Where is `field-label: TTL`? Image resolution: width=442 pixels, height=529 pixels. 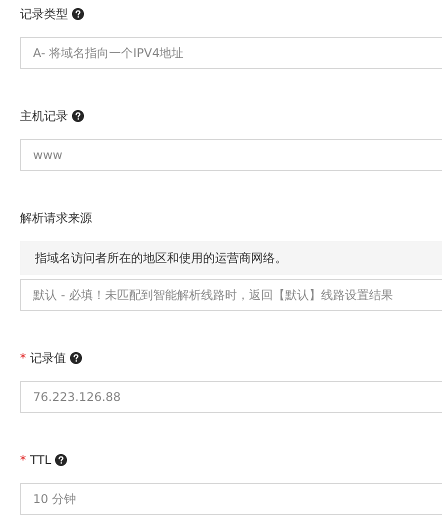 field-label: TTL is located at coordinates (41, 460).